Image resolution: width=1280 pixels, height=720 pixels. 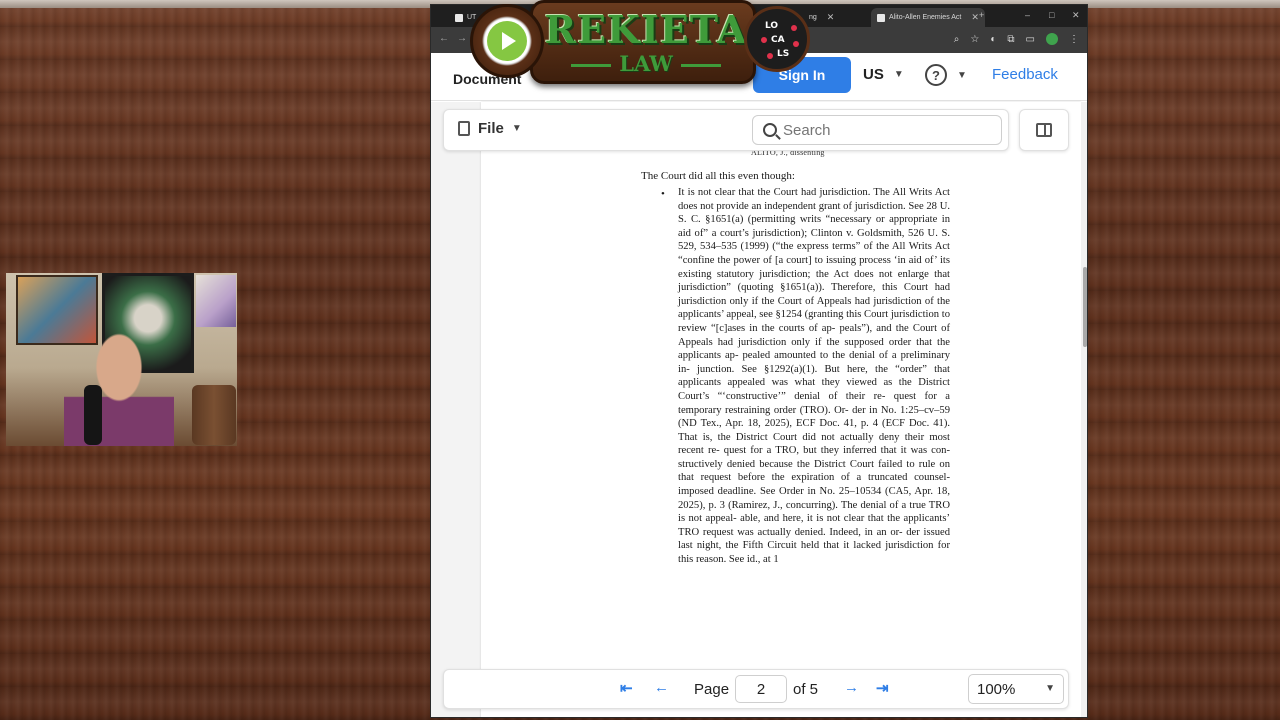 I want to click on webcam-feed, so click(x=121, y=359).